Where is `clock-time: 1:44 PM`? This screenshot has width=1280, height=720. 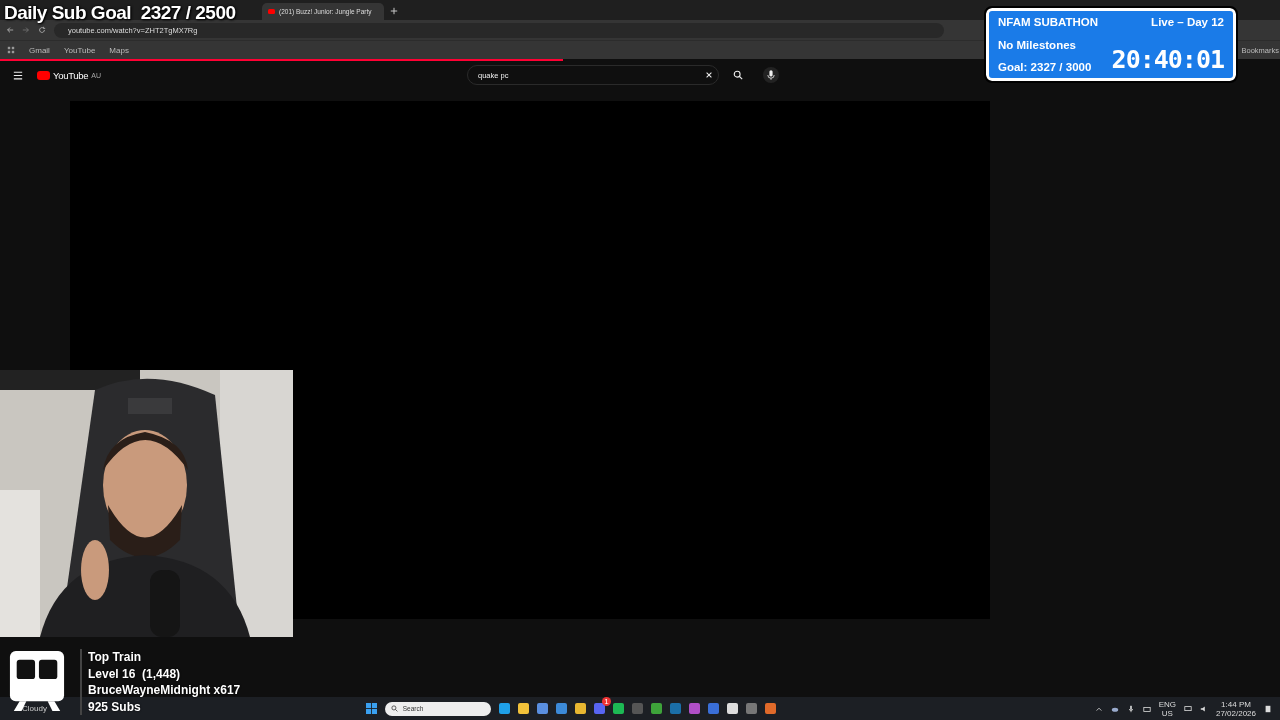
clock-time: 1:44 PM is located at coordinates (1236, 704).